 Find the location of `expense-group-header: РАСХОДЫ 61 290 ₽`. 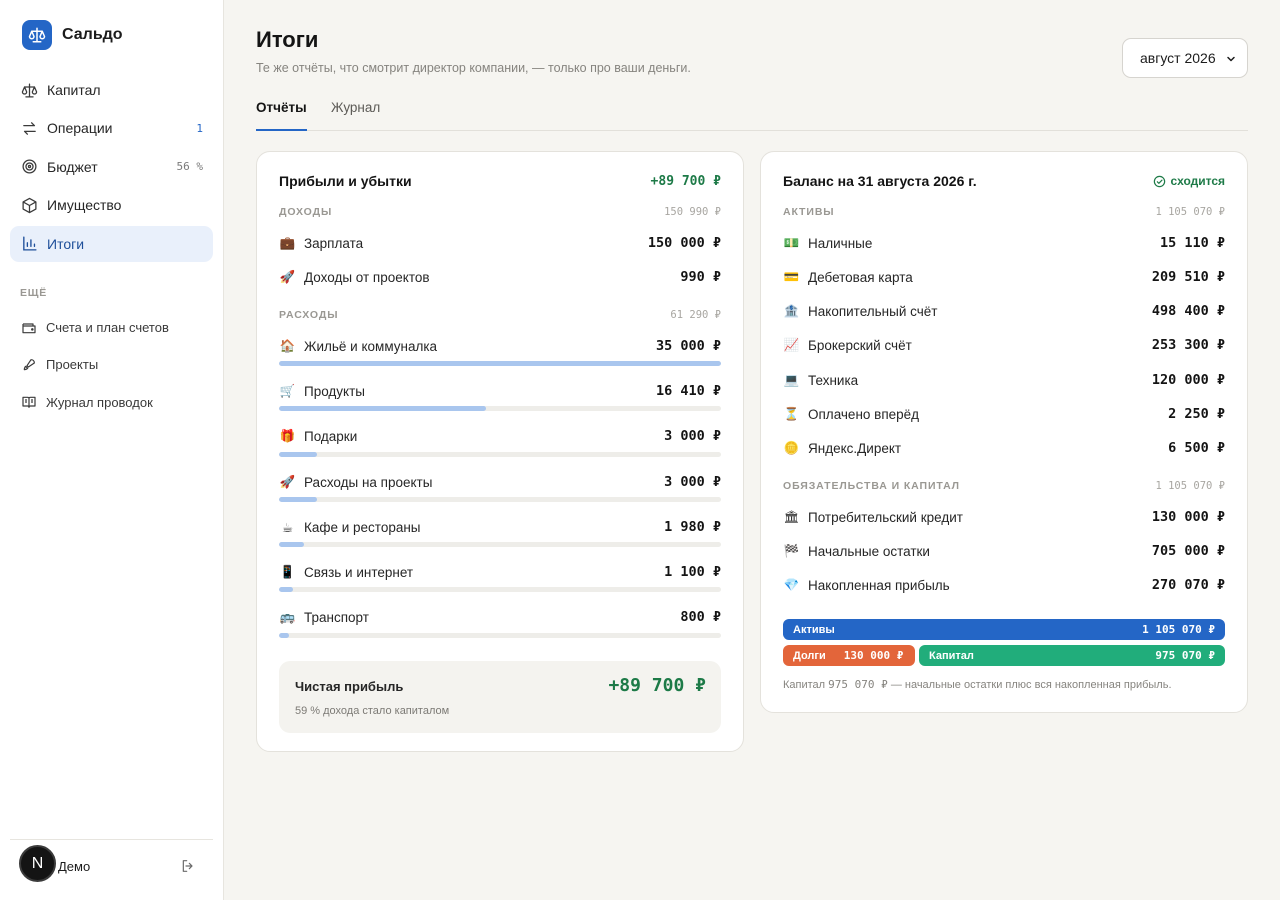

expense-group-header: РАСХОДЫ 61 290 ₽ is located at coordinates (500, 315).